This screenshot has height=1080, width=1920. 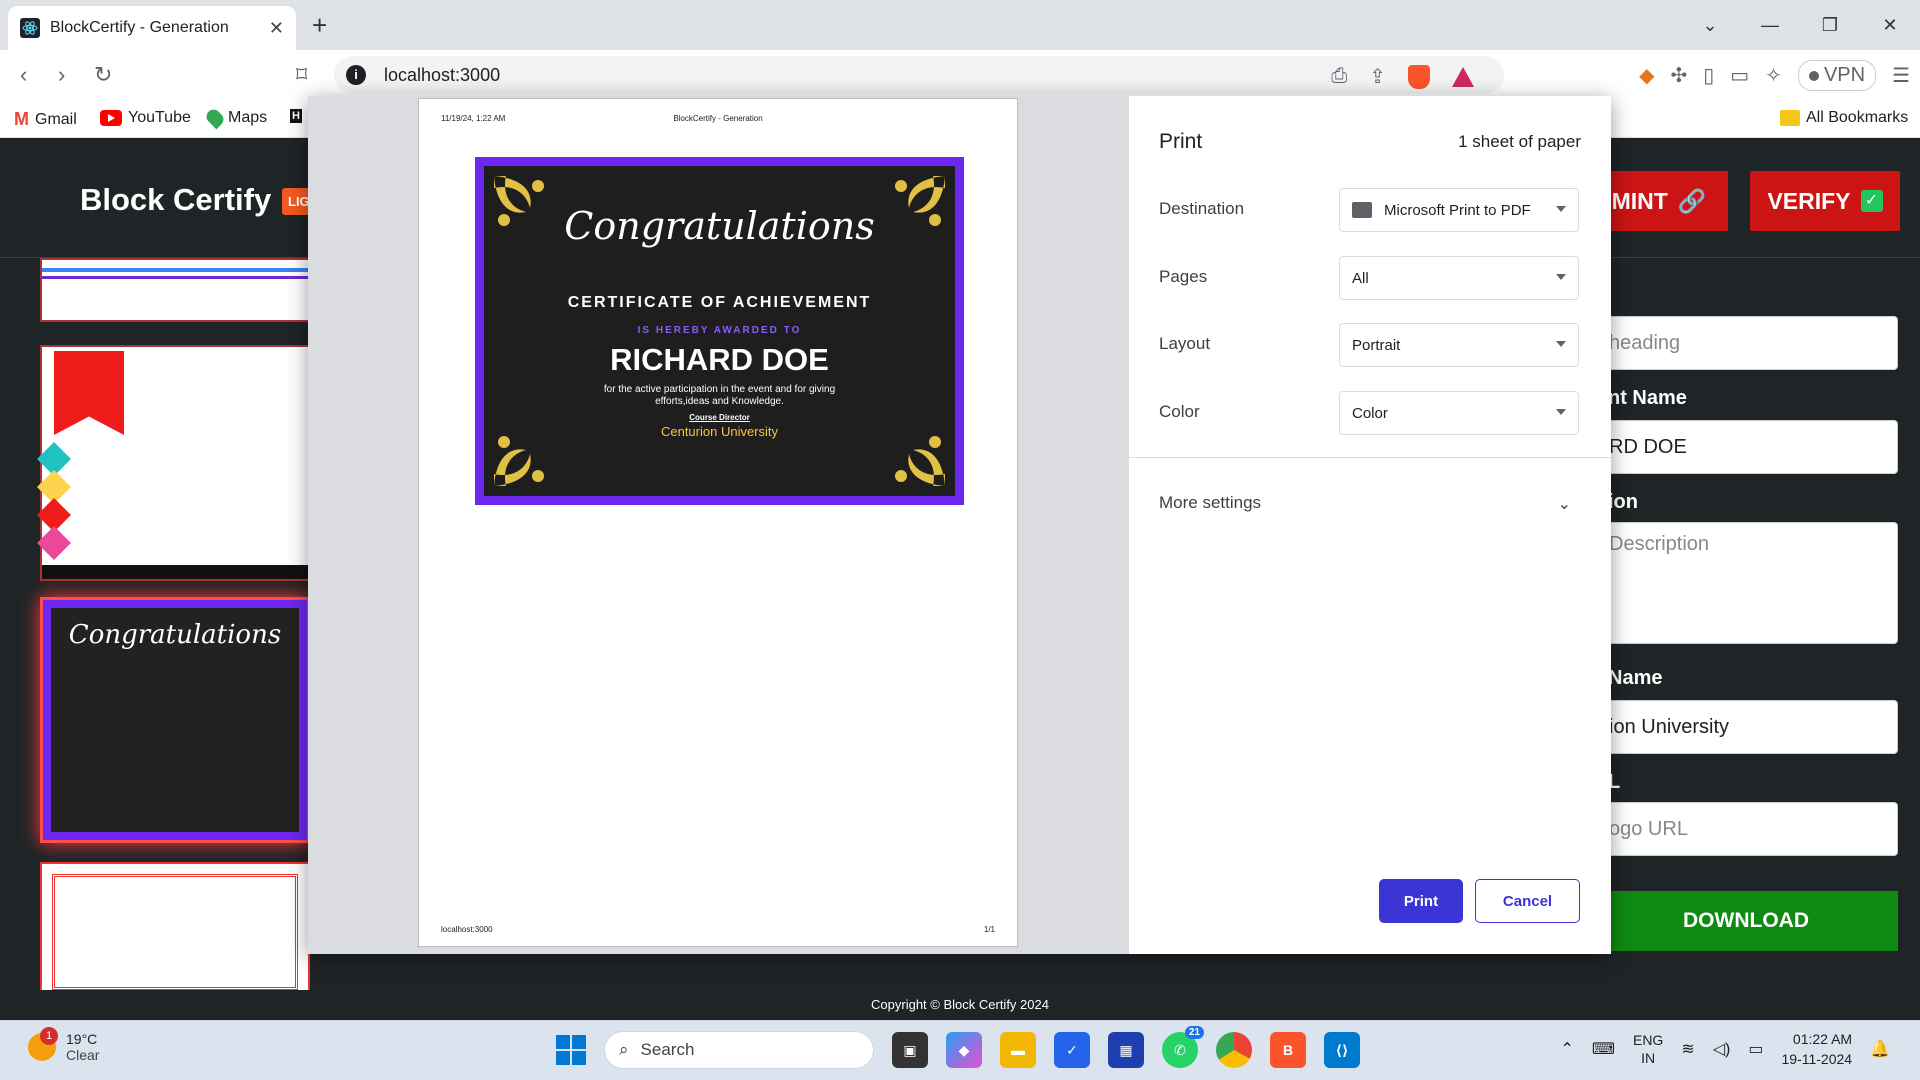 I want to click on weather-icon: 1, so click(x=43, y=1044).